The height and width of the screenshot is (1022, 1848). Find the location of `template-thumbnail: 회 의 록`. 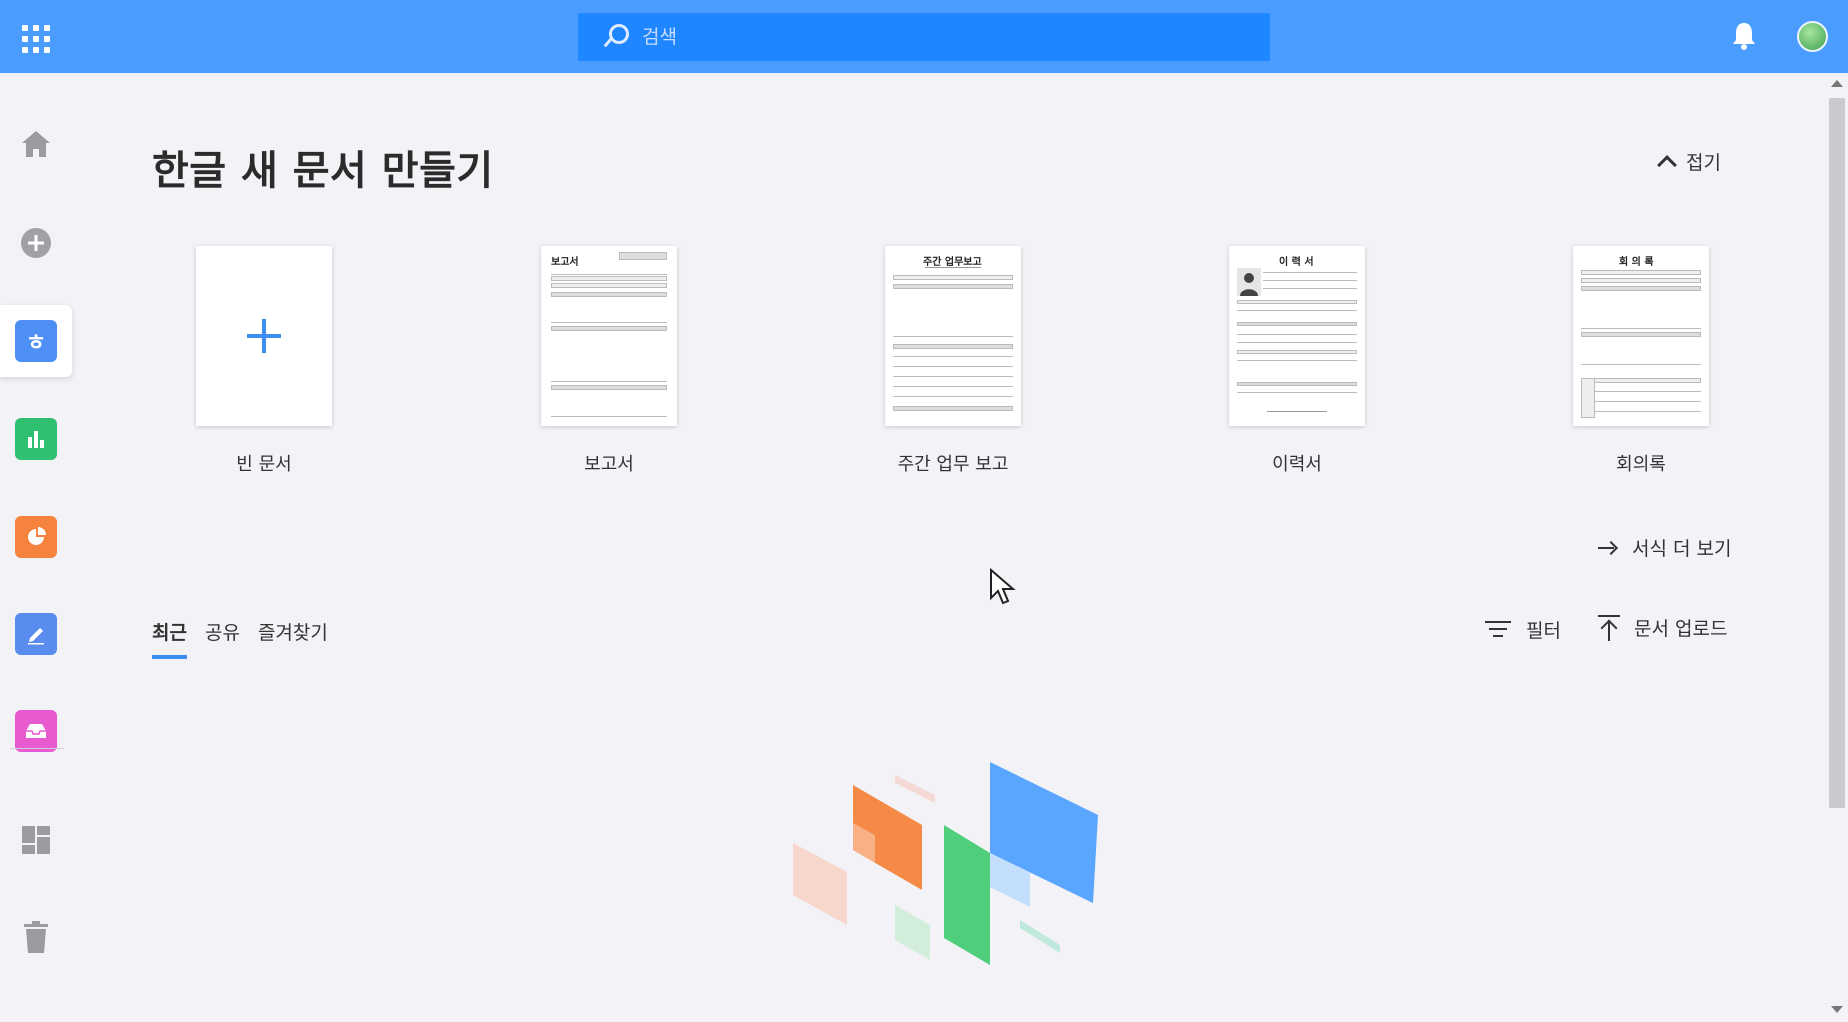

template-thumbnail: 회 의 록 is located at coordinates (1641, 336).